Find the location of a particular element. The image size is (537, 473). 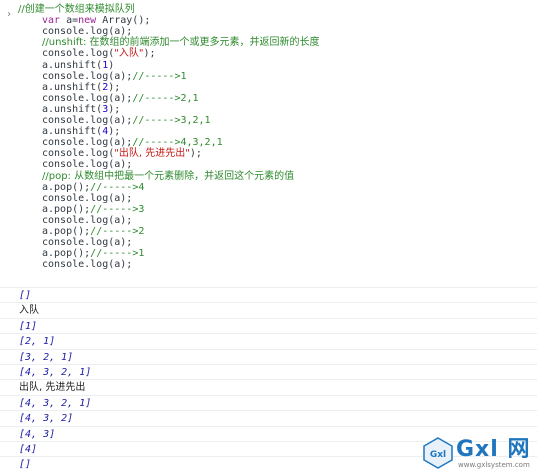

code-token: //创建一个数组来模拟队列 is located at coordinates (76, 9).